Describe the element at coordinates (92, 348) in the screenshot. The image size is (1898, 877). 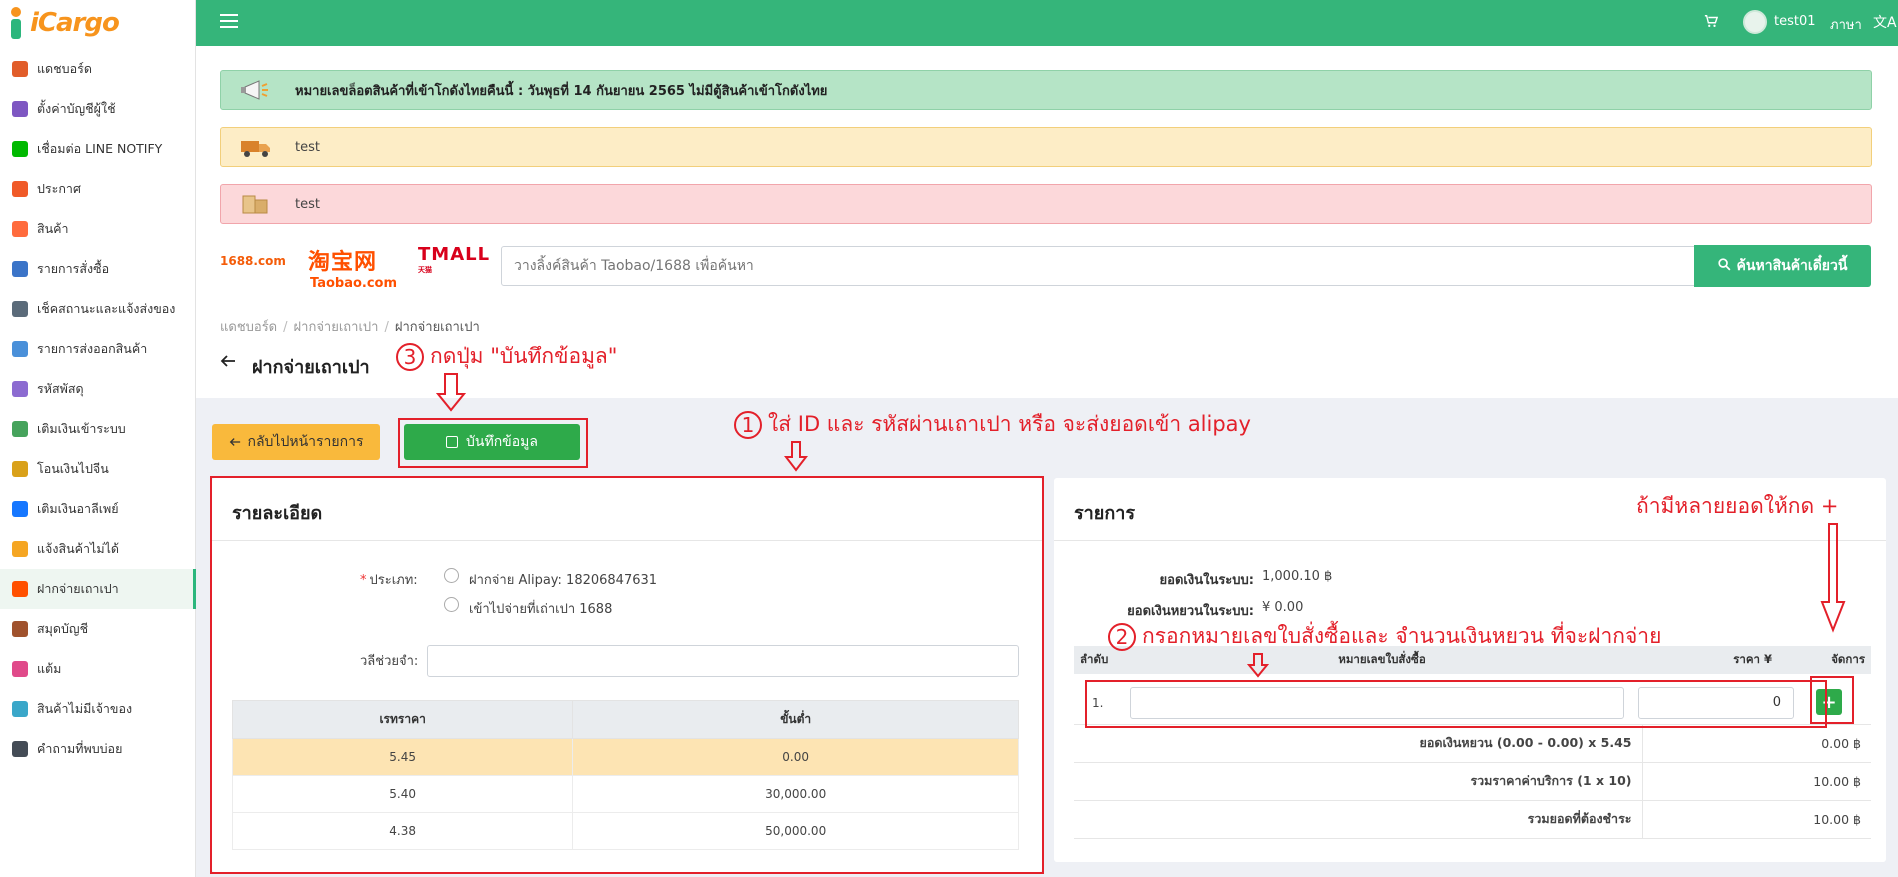
I see `sidebar-item-label: รายการส่งออกสินค้า` at that location.